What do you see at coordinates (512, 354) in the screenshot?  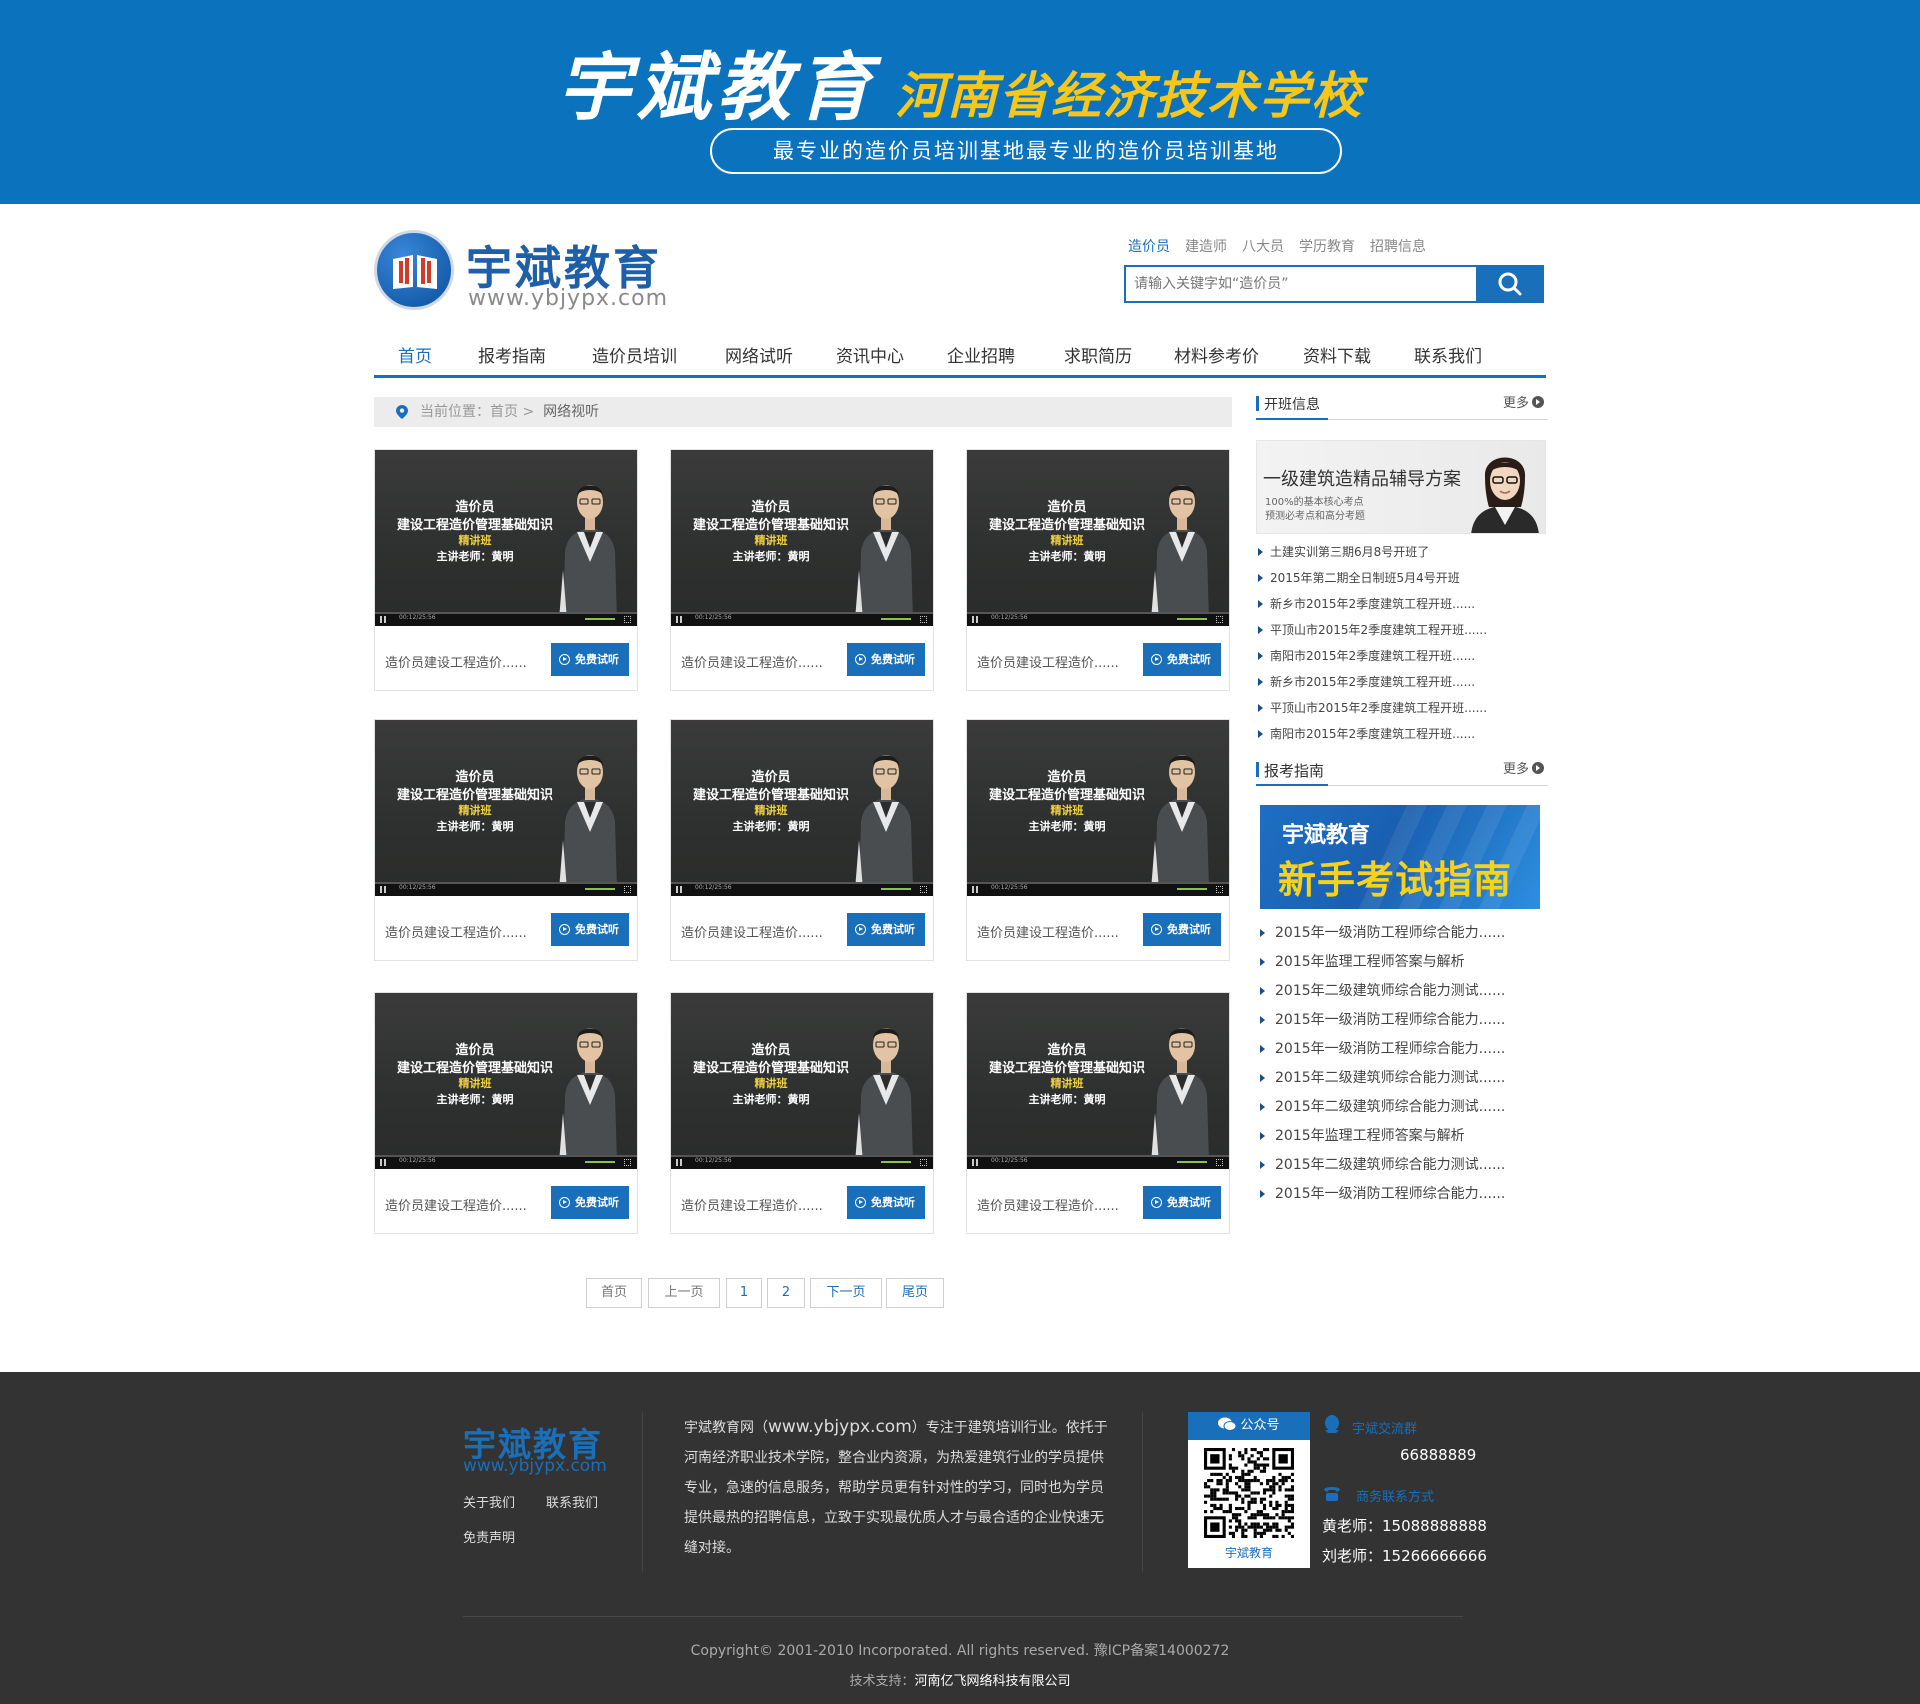 I see `nav-item-exam-guide: 报考指南` at bounding box center [512, 354].